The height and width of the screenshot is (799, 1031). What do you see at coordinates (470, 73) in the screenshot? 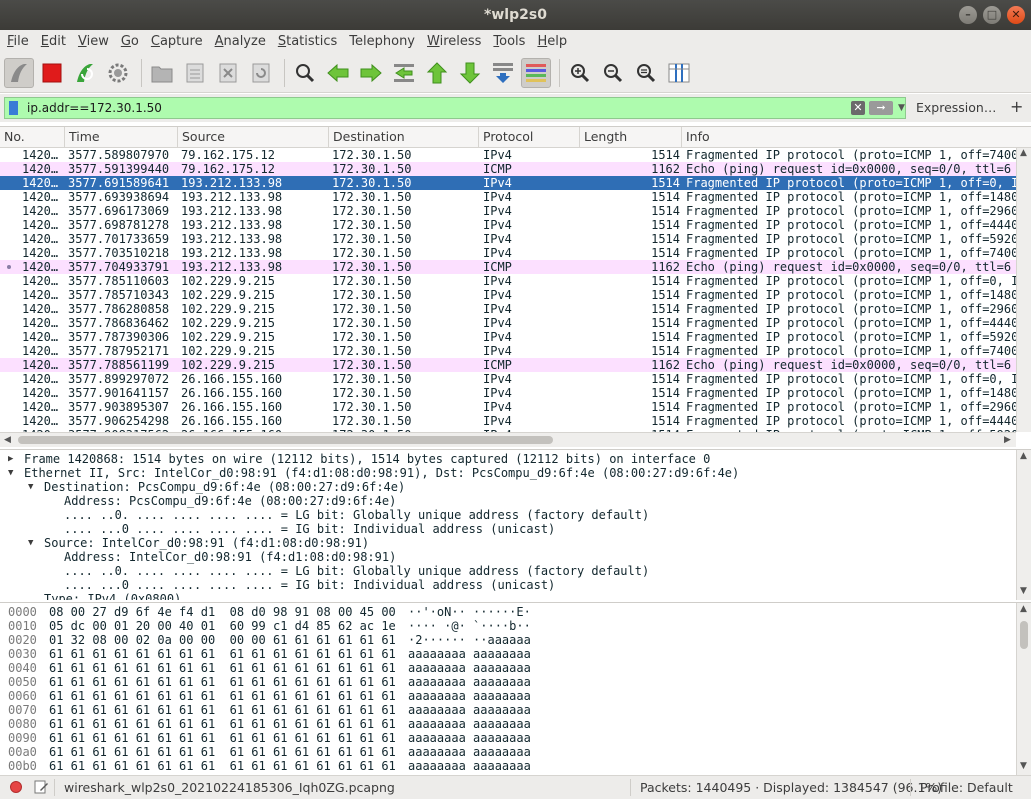
I see `go-last-button` at bounding box center [470, 73].